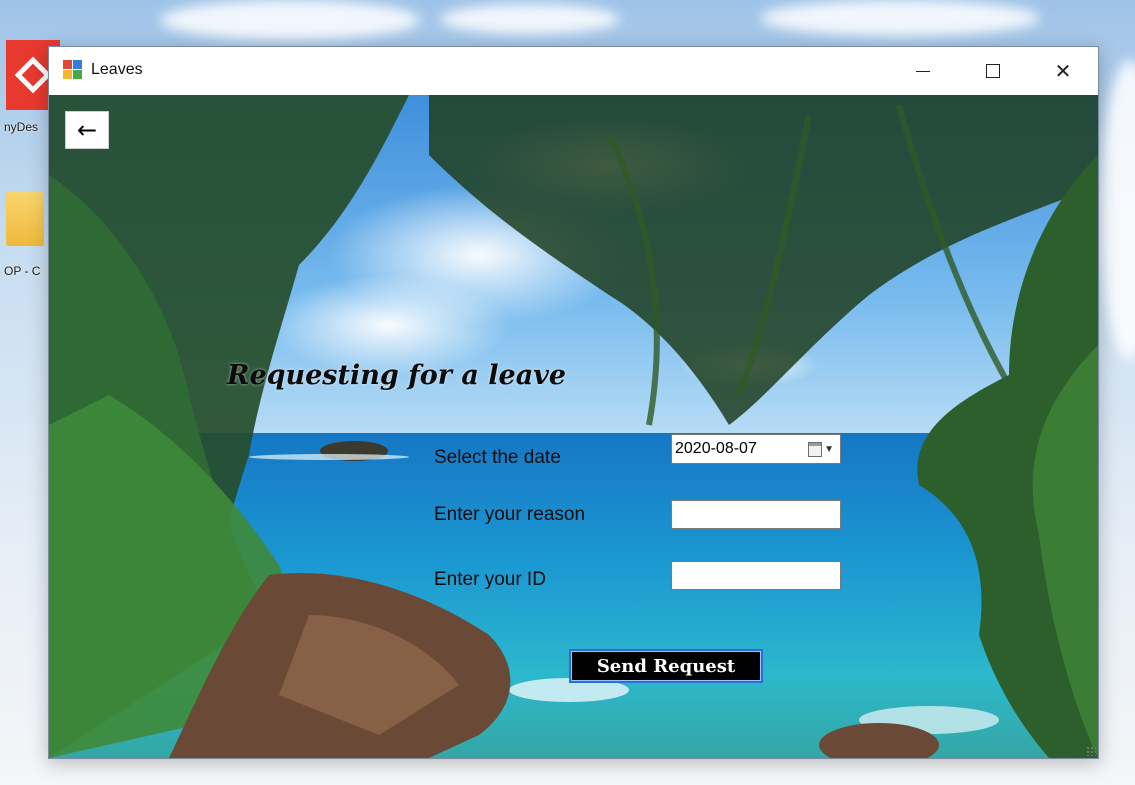 The height and width of the screenshot is (785, 1135). I want to click on maximize-button, so click(993, 71).